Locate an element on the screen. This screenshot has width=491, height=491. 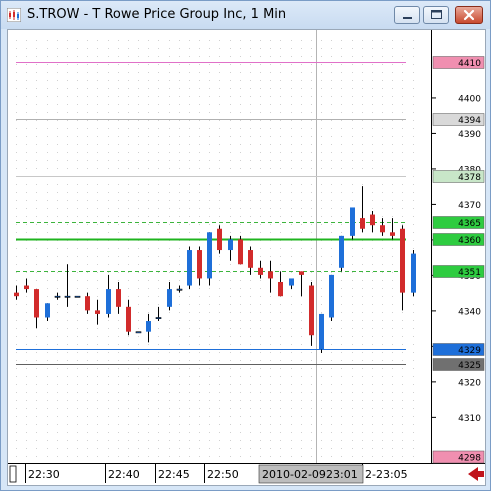
time-tick-label: 22:45 is located at coordinates (174, 474).